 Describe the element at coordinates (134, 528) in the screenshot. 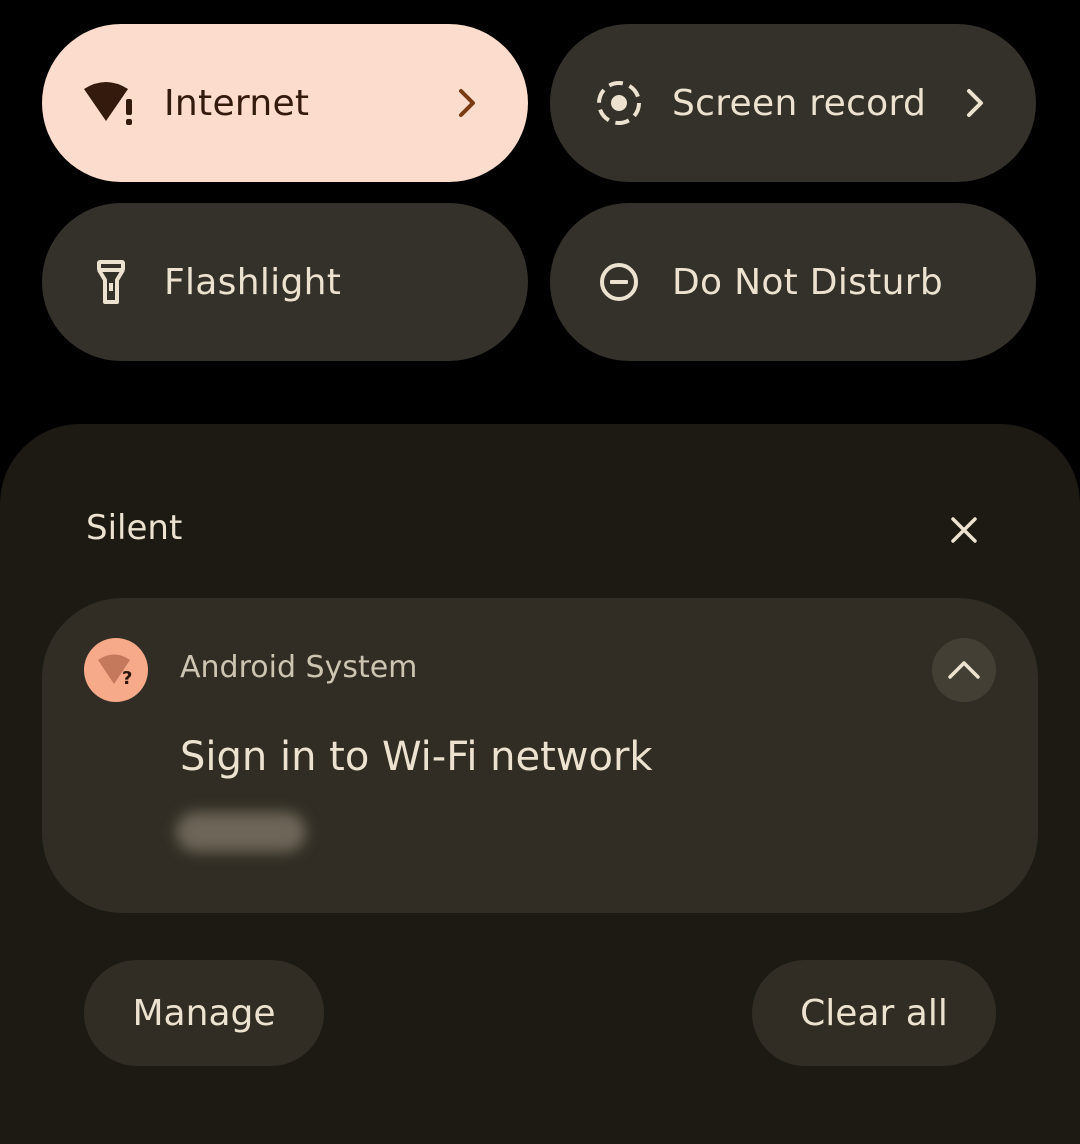

I see `notification-section-title: Silent` at that location.